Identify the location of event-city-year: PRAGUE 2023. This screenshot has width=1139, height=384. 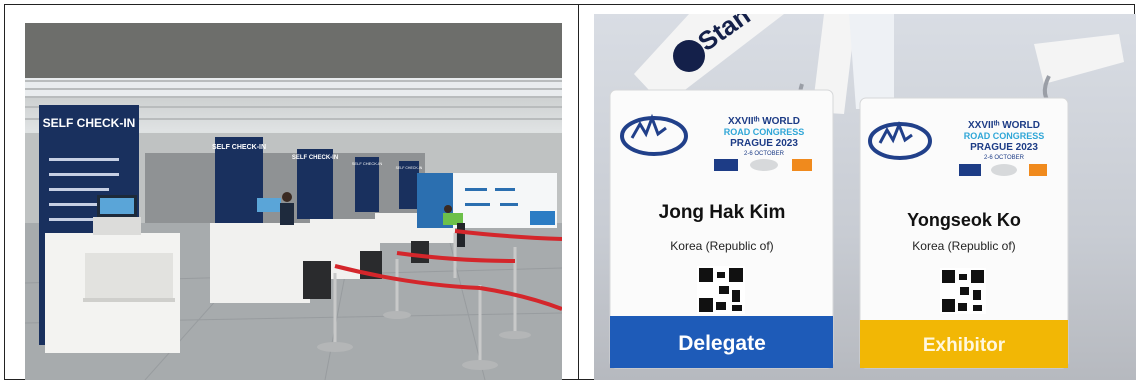
(764, 143).